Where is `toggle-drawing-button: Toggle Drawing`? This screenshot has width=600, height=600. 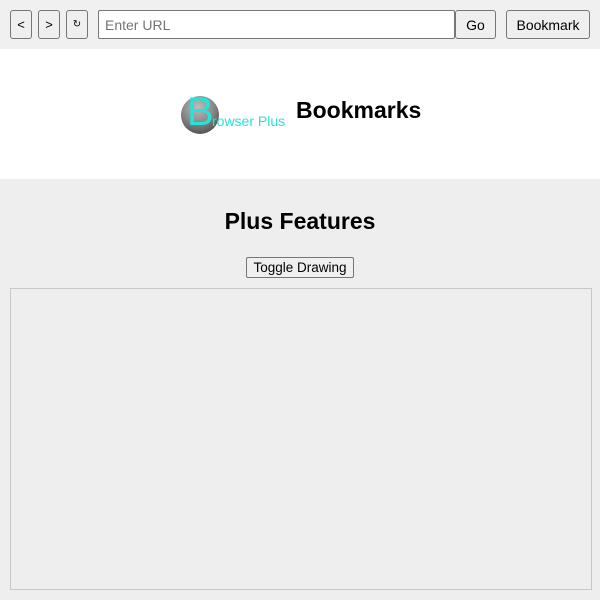
toggle-drawing-button: Toggle Drawing is located at coordinates (300, 267).